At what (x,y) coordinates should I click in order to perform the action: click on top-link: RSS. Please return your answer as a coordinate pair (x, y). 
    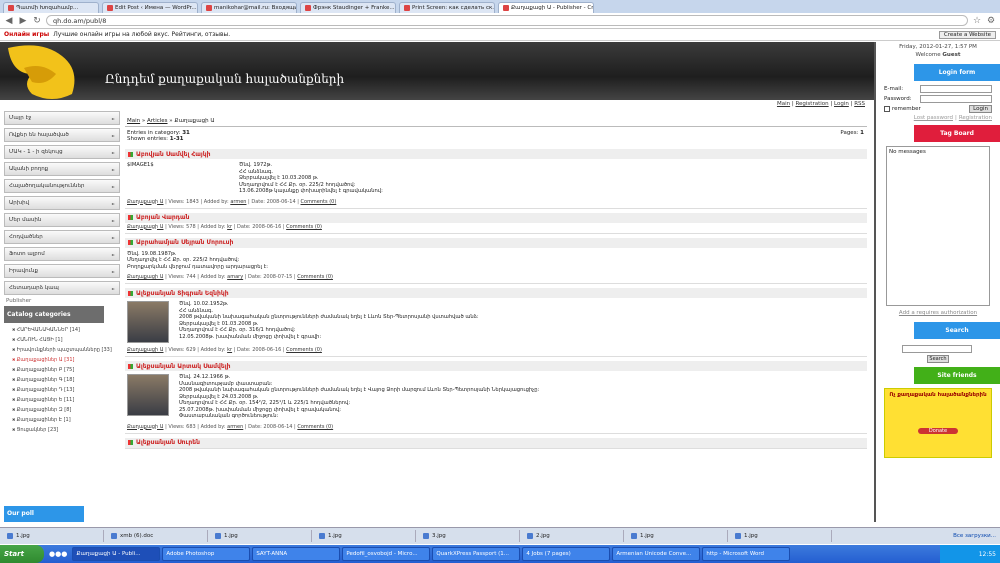
    Looking at the image, I should click on (859, 104).